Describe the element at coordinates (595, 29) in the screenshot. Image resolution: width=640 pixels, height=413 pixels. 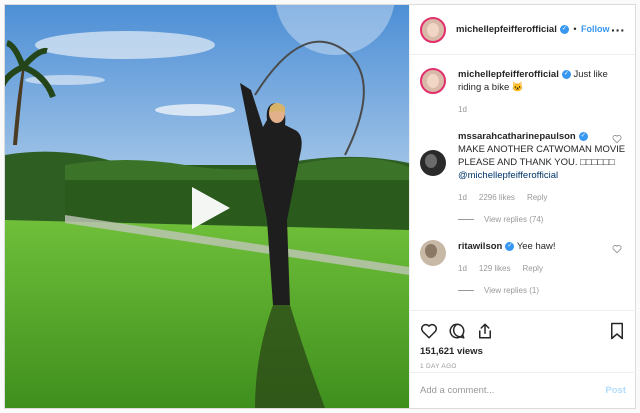
I see `follow-button: Follow` at that location.